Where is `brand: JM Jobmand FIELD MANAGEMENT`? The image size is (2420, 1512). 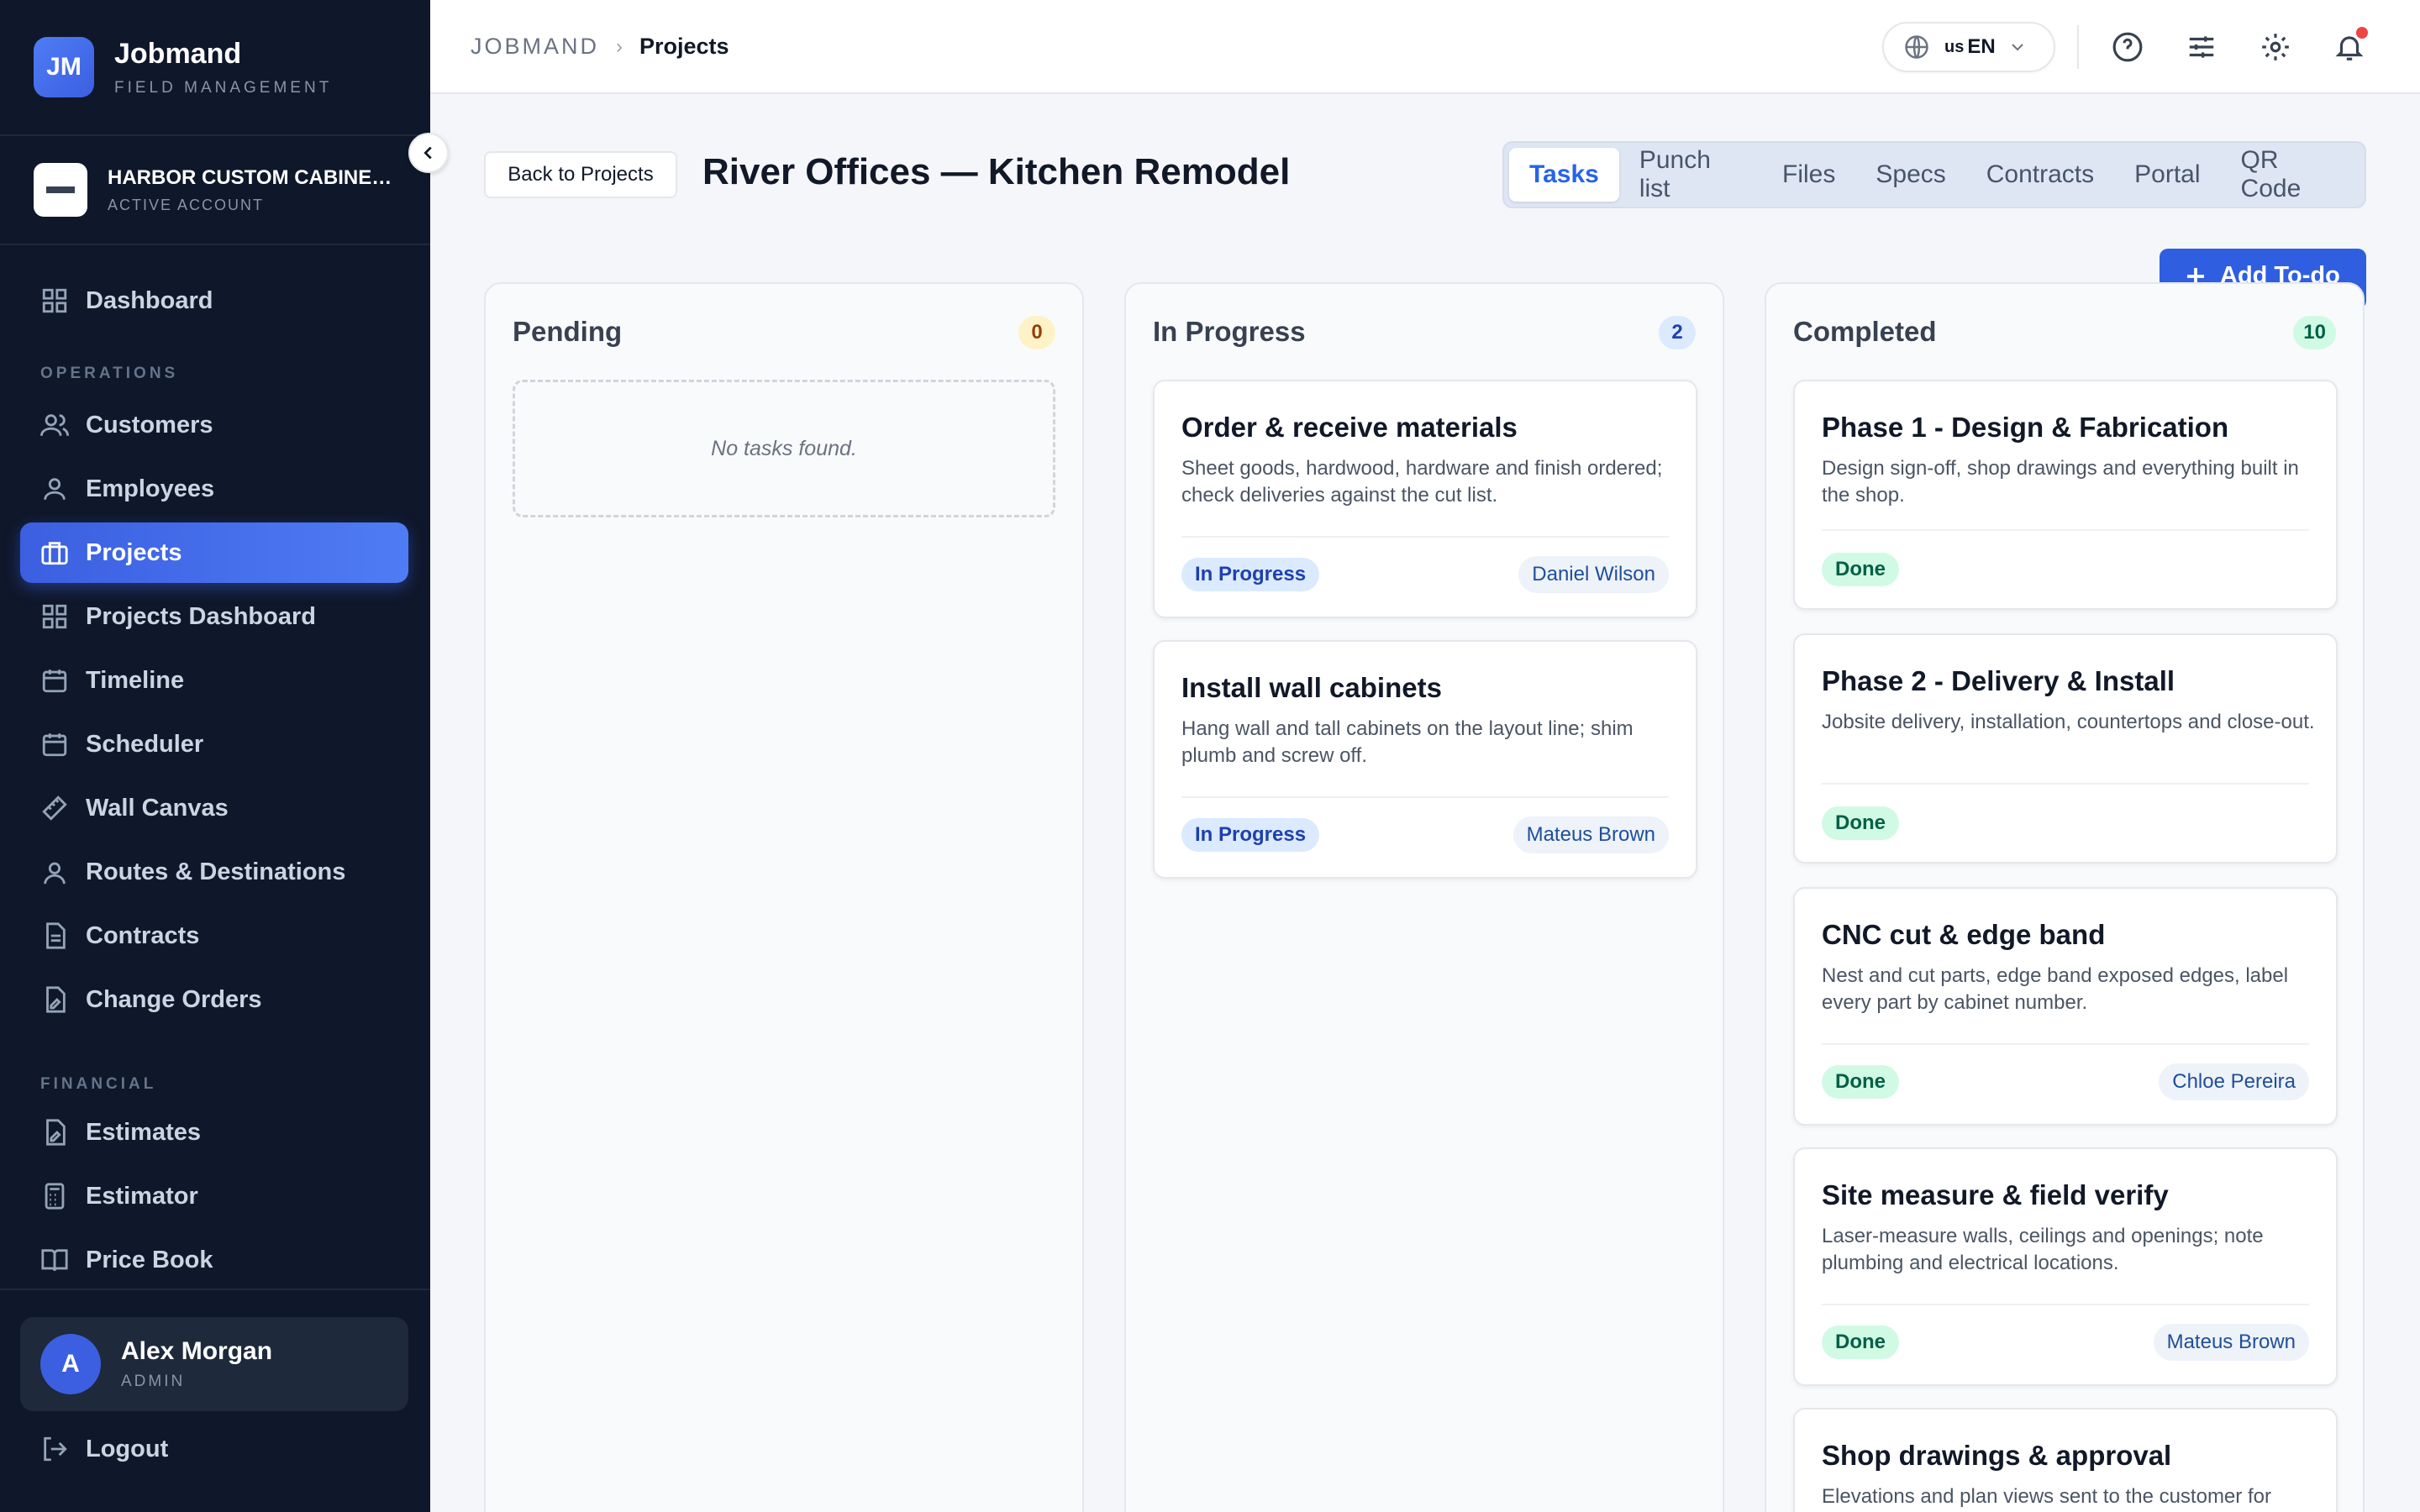 brand: JM Jobmand FIELD MANAGEMENT is located at coordinates (183, 67).